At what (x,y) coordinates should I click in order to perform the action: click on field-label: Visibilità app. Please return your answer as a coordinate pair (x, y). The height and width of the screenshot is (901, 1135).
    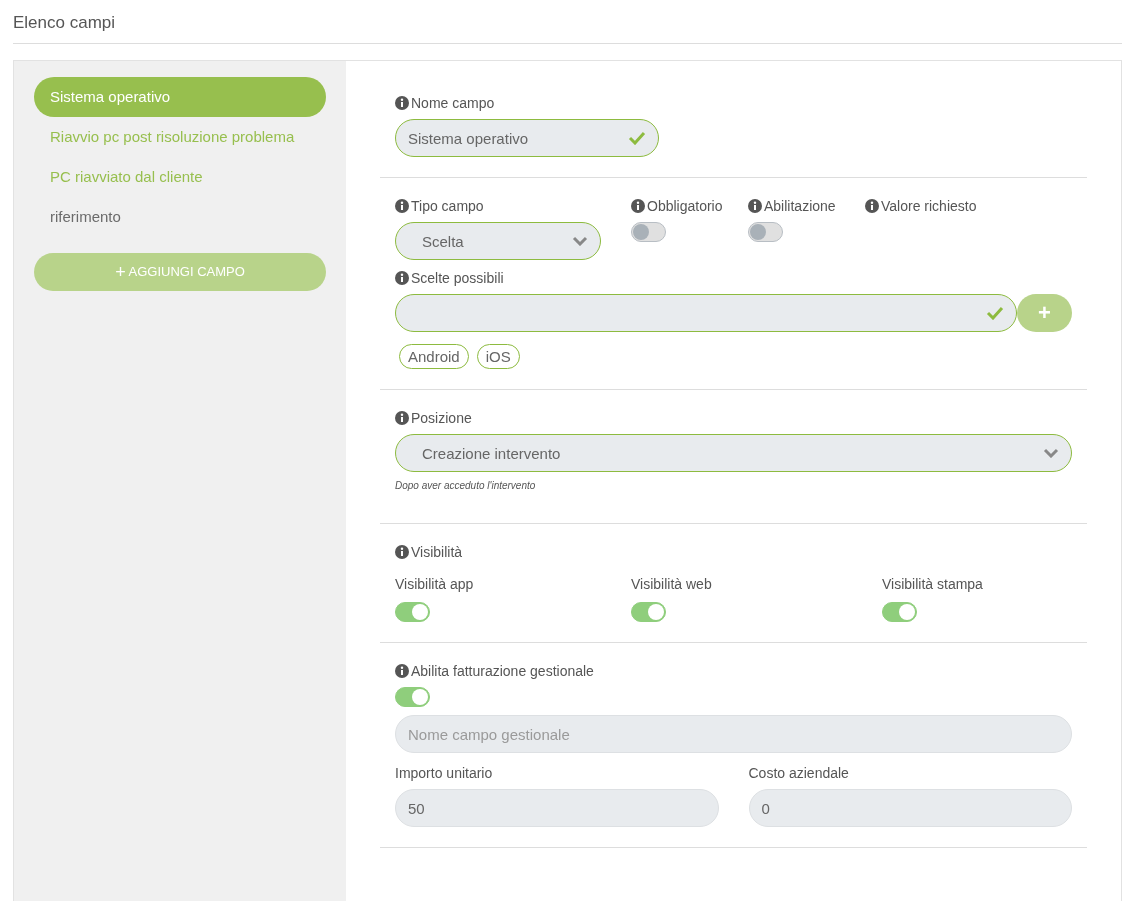
    Looking at the image, I should click on (435, 584).